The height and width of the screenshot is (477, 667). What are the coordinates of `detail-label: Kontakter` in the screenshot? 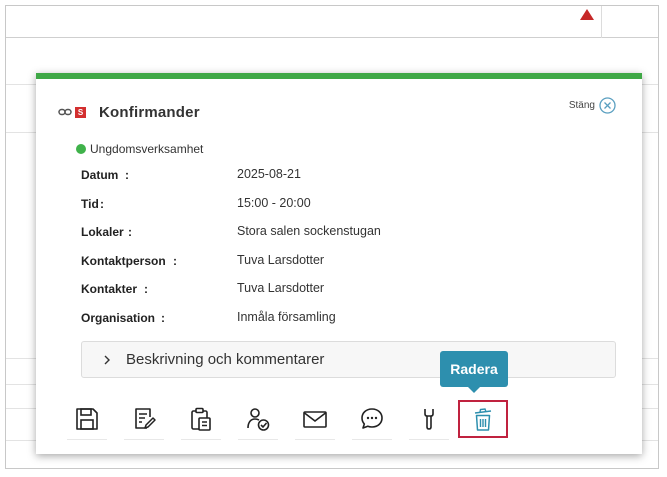 It's located at (109, 289).